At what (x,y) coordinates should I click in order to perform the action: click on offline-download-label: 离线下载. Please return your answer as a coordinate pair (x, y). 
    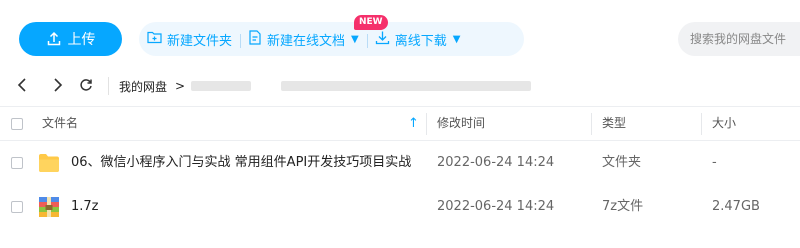
    Looking at the image, I should click on (420, 41).